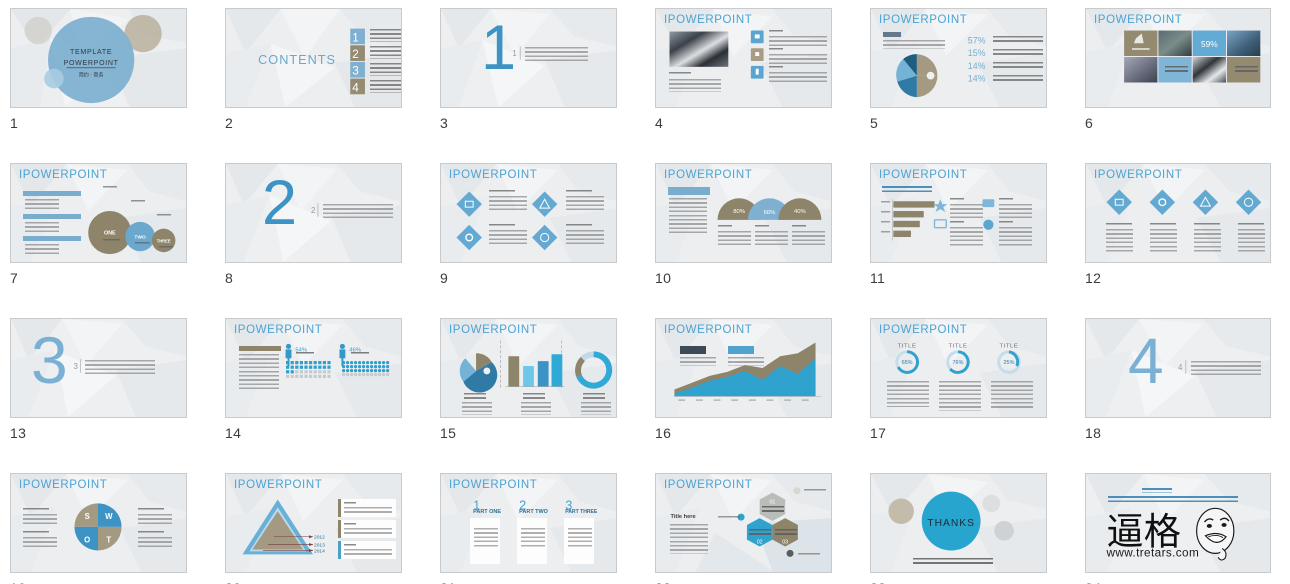  Describe the element at coordinates (313, 213) in the screenshot. I see `slide-thumbnail-8: 2 2` at that location.